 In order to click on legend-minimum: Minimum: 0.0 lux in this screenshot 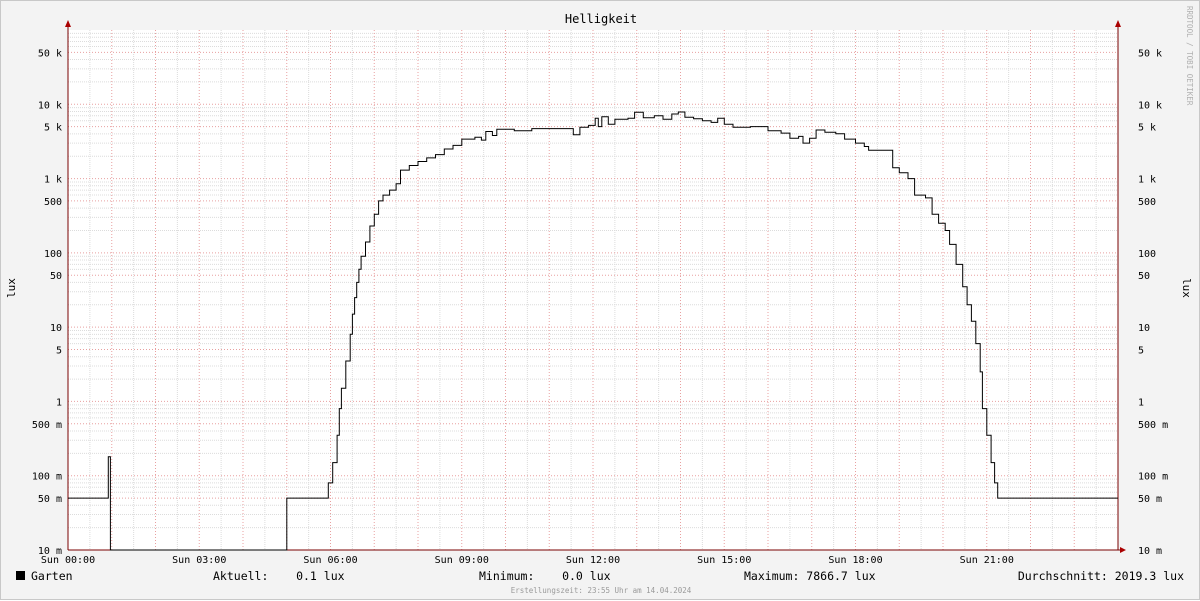, I will do `click(545, 576)`.